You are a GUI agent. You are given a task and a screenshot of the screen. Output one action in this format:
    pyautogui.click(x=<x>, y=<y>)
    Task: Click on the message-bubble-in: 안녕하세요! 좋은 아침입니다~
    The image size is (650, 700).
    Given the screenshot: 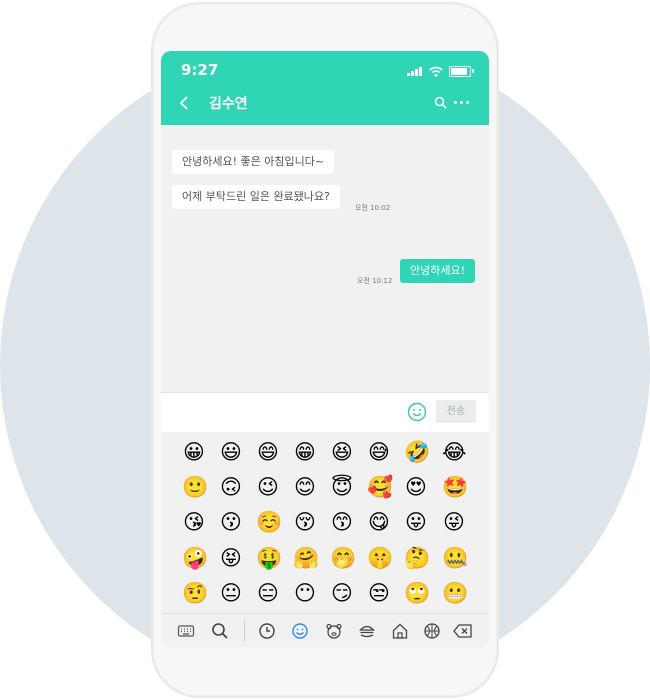 What is the action you would take?
    pyautogui.click(x=253, y=162)
    